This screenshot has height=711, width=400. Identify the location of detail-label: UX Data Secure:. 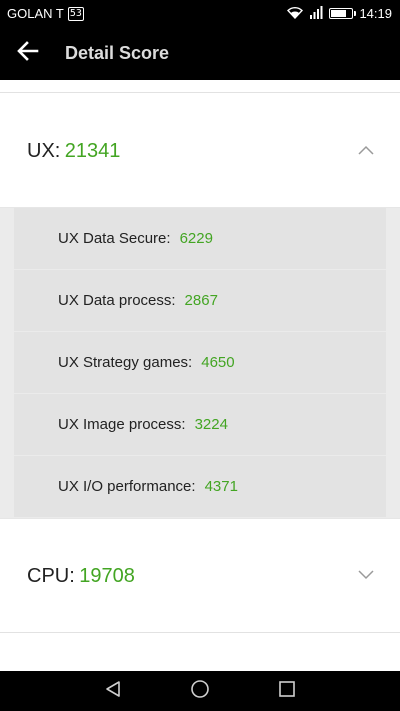
(114, 238).